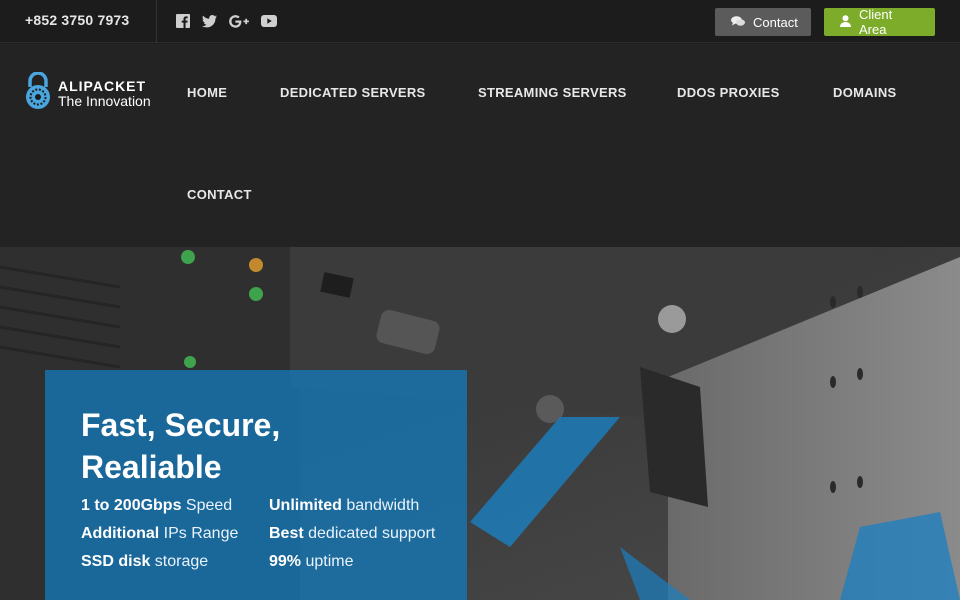 Image resolution: width=960 pixels, height=600 pixels. I want to click on nav-item-contact: CONTACT, so click(219, 194).